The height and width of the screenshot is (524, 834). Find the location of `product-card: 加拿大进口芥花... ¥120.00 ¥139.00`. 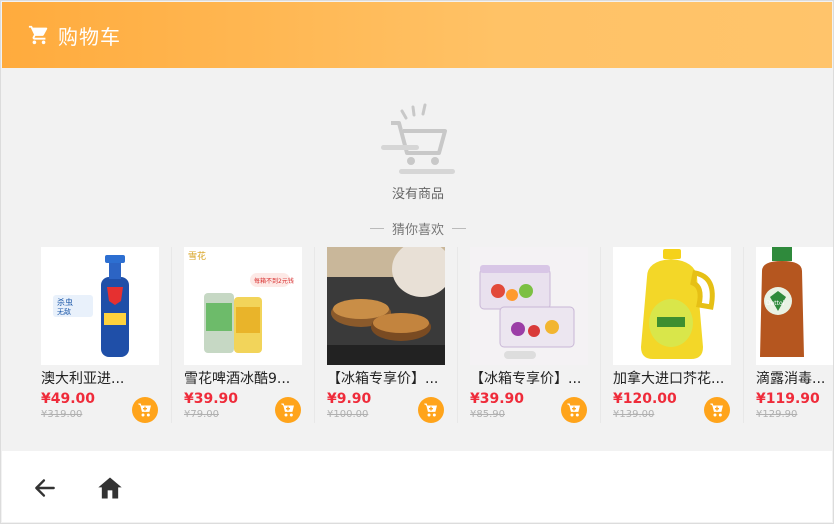

product-card: 加拿大进口芥花... ¥120.00 ¥139.00 is located at coordinates (672, 335).